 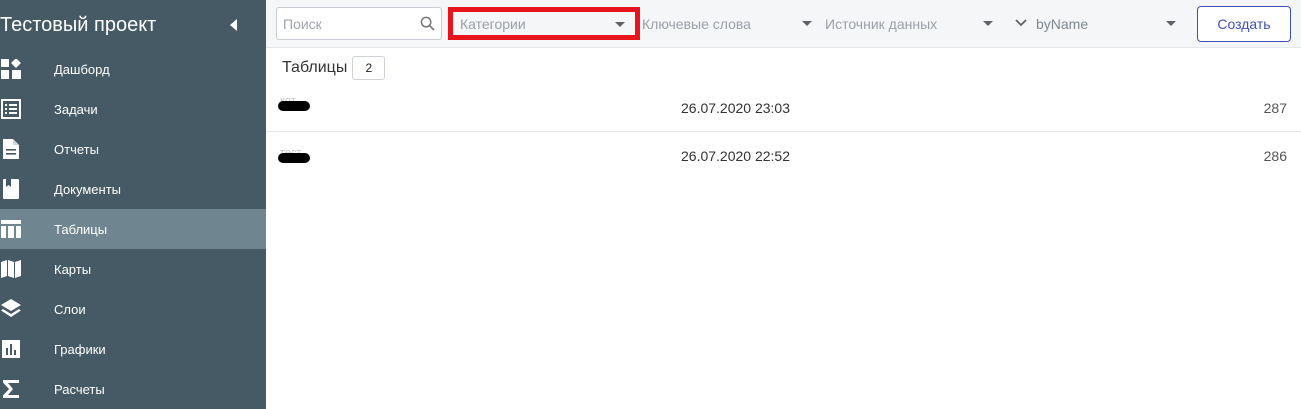 I want to click on categories-dropdown-label: Категории, so click(x=493, y=23).